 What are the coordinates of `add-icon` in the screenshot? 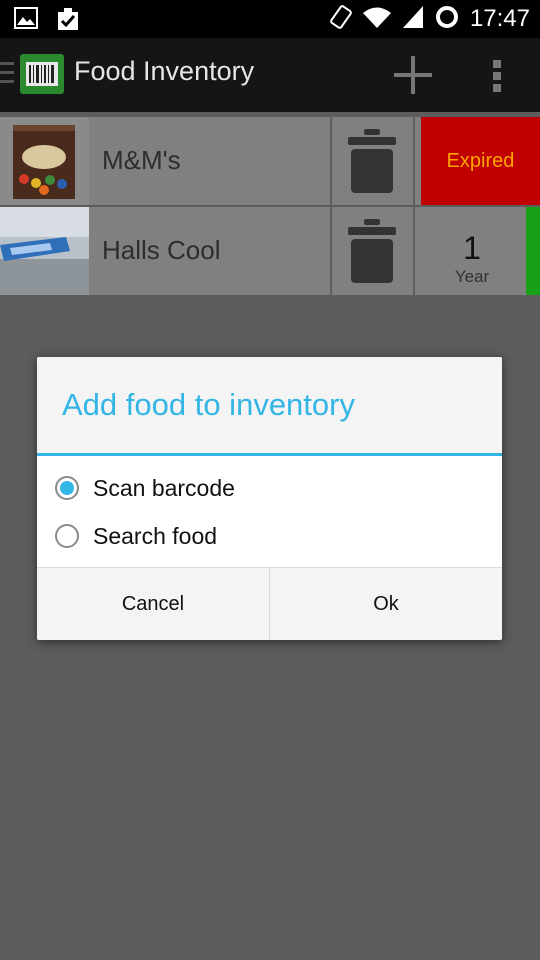 It's located at (413, 75).